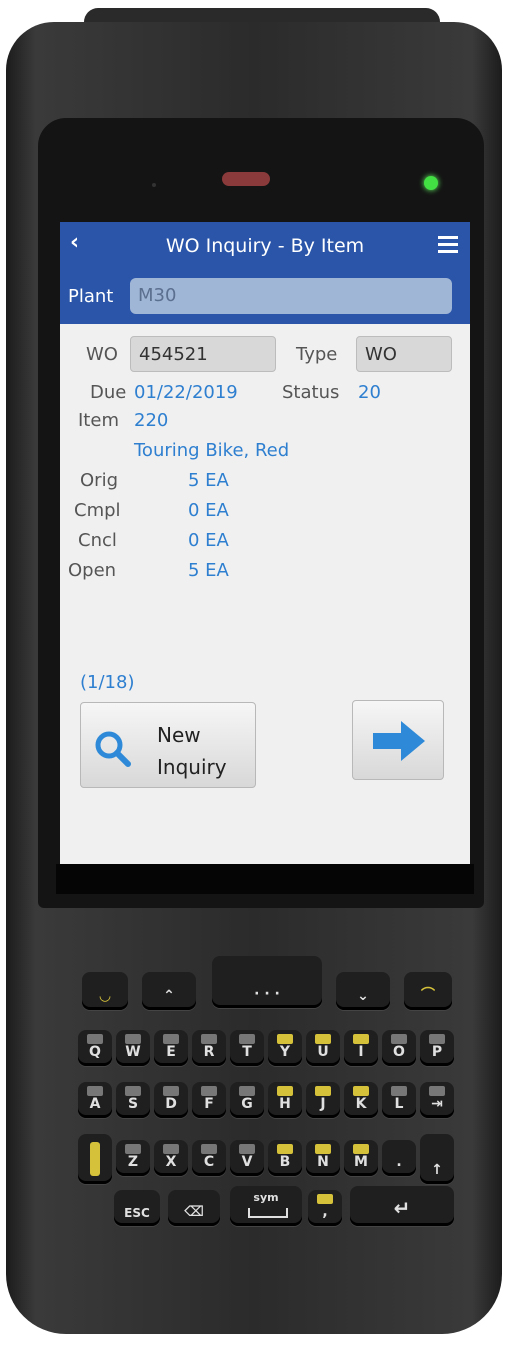 This screenshot has height=1346, width=520. Describe the element at coordinates (363, 991) in the screenshot. I see `nav-down-key: ⌄` at that location.